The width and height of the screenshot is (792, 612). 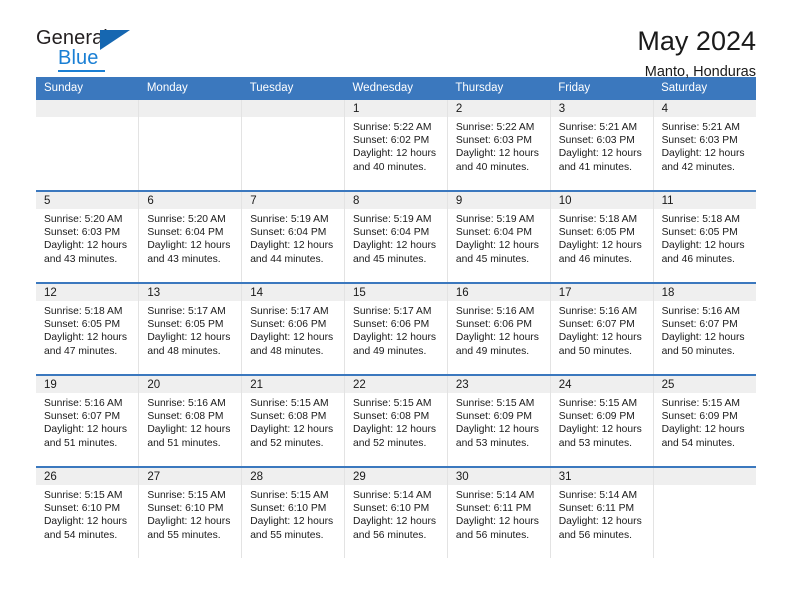 What do you see at coordinates (293, 476) in the screenshot?
I see `day-number: 28` at bounding box center [293, 476].